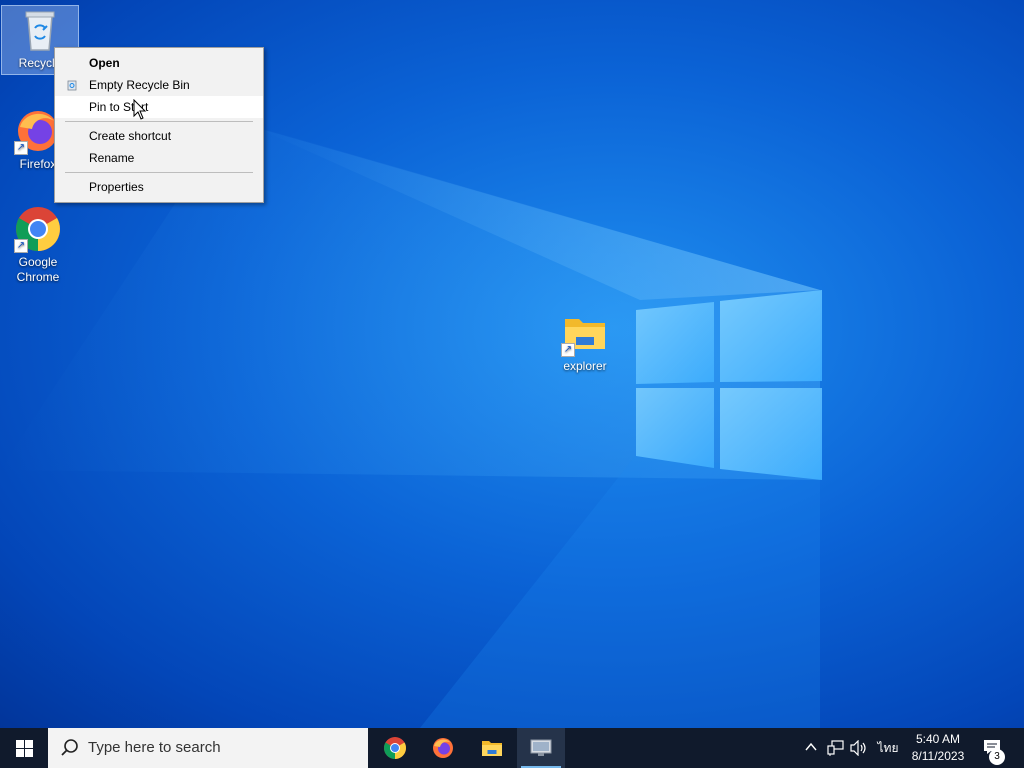 The image size is (1024, 771). Describe the element at coordinates (585, 333) in the screenshot. I see `folder-icon: ↗` at that location.